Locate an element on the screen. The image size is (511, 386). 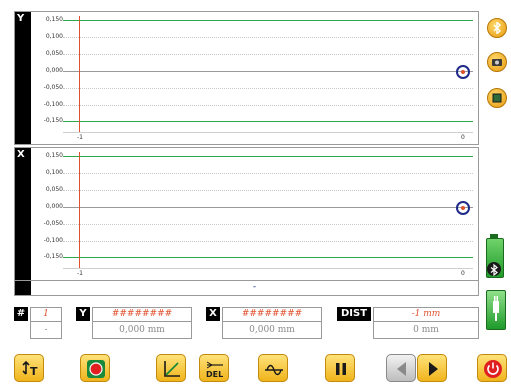
camera-button is located at coordinates (497, 62).